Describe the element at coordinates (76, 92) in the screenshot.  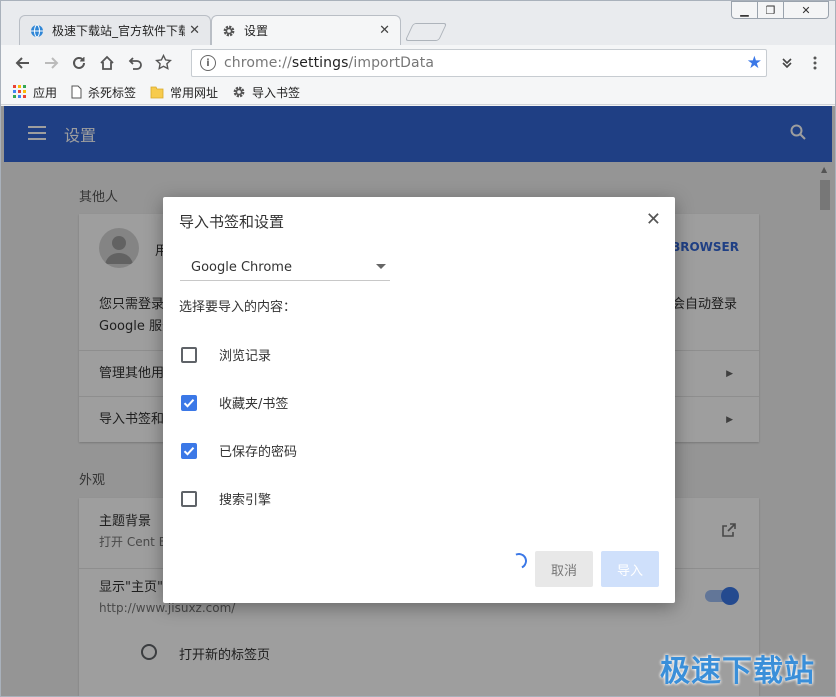
I see `page-icon` at that location.